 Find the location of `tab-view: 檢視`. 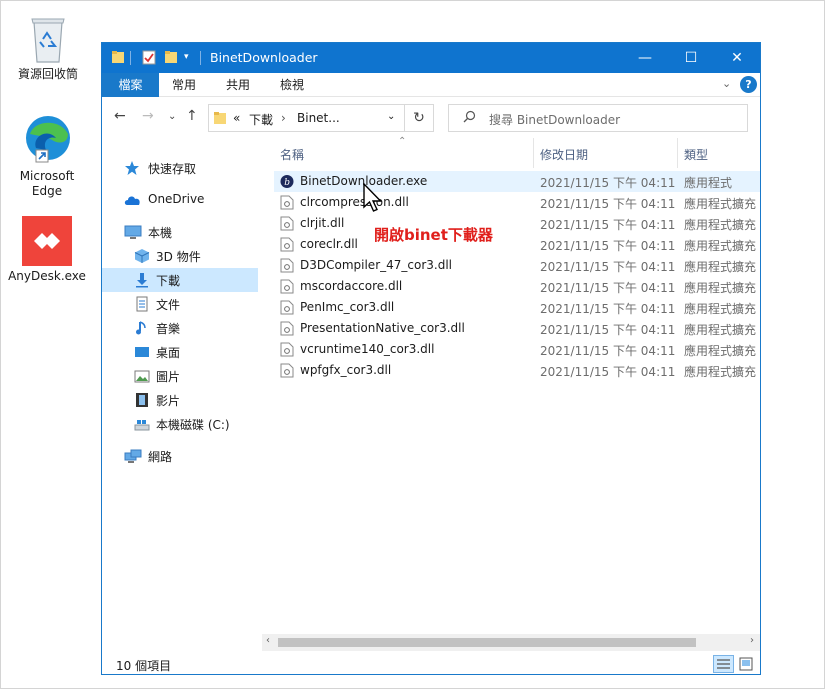

tab-view: 檢視 is located at coordinates (292, 85).